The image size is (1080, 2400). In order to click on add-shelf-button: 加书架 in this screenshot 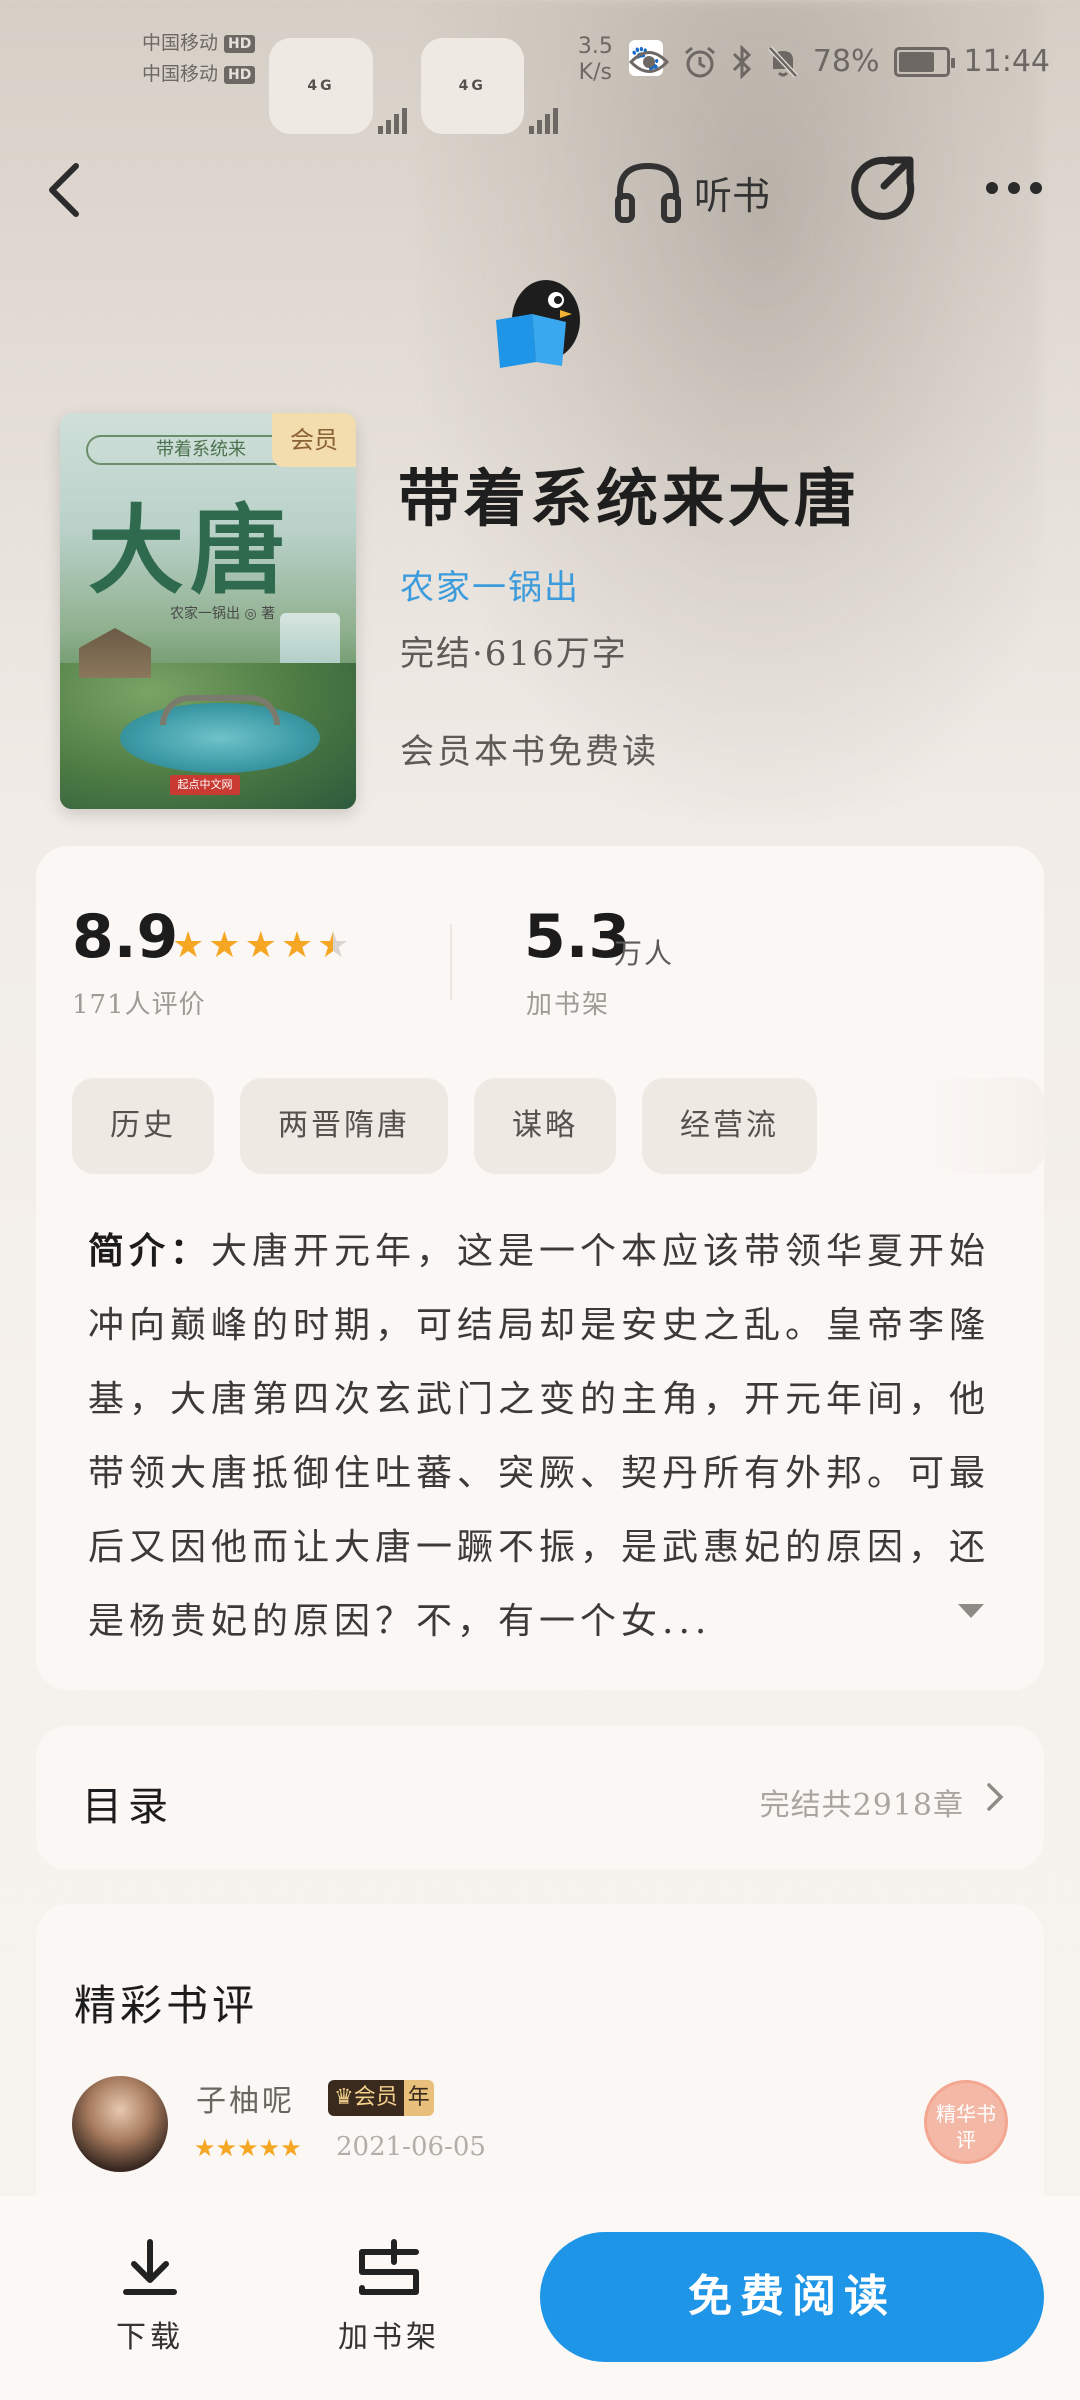, I will do `click(389, 2297)`.